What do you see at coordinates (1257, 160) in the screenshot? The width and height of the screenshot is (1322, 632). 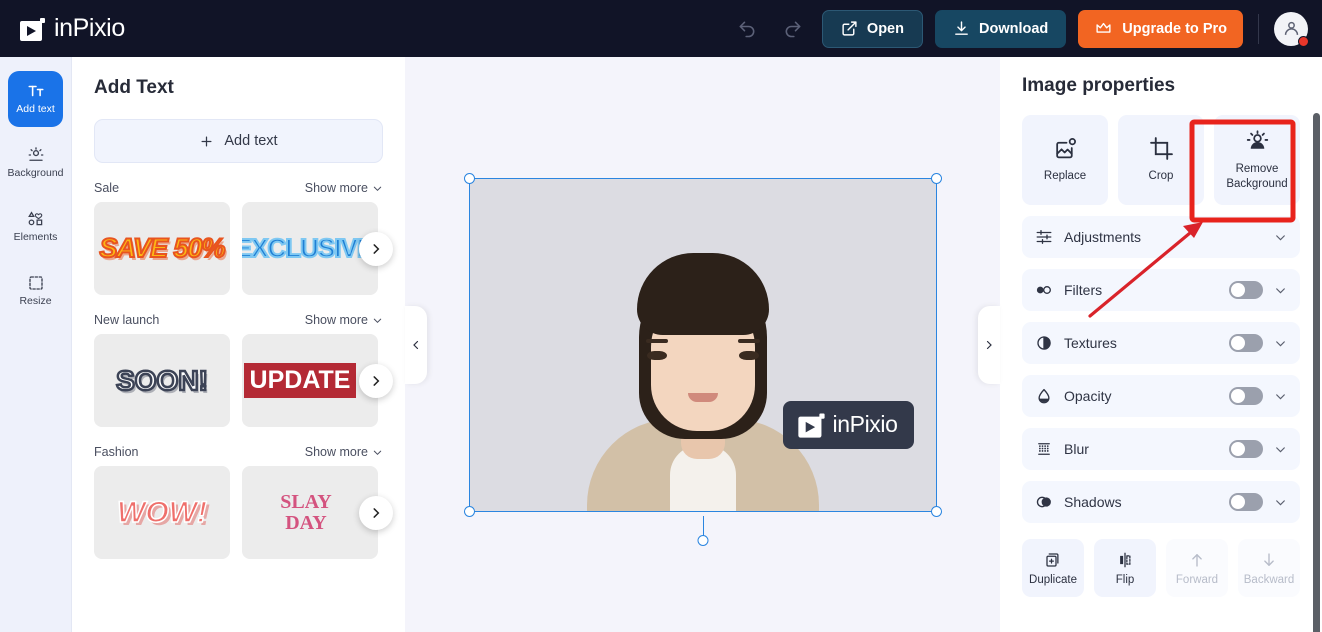 I see `remove-background-button: Remove Background` at bounding box center [1257, 160].